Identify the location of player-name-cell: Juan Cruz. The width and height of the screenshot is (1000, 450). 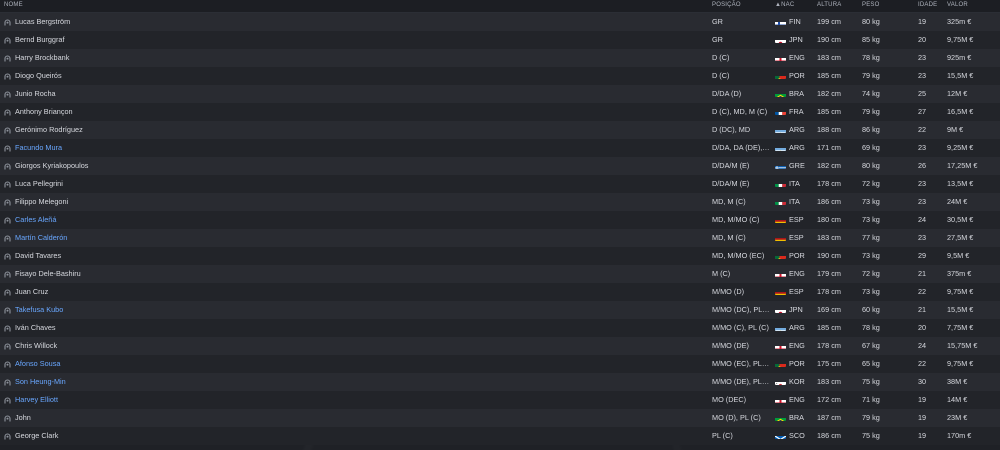
(349, 292).